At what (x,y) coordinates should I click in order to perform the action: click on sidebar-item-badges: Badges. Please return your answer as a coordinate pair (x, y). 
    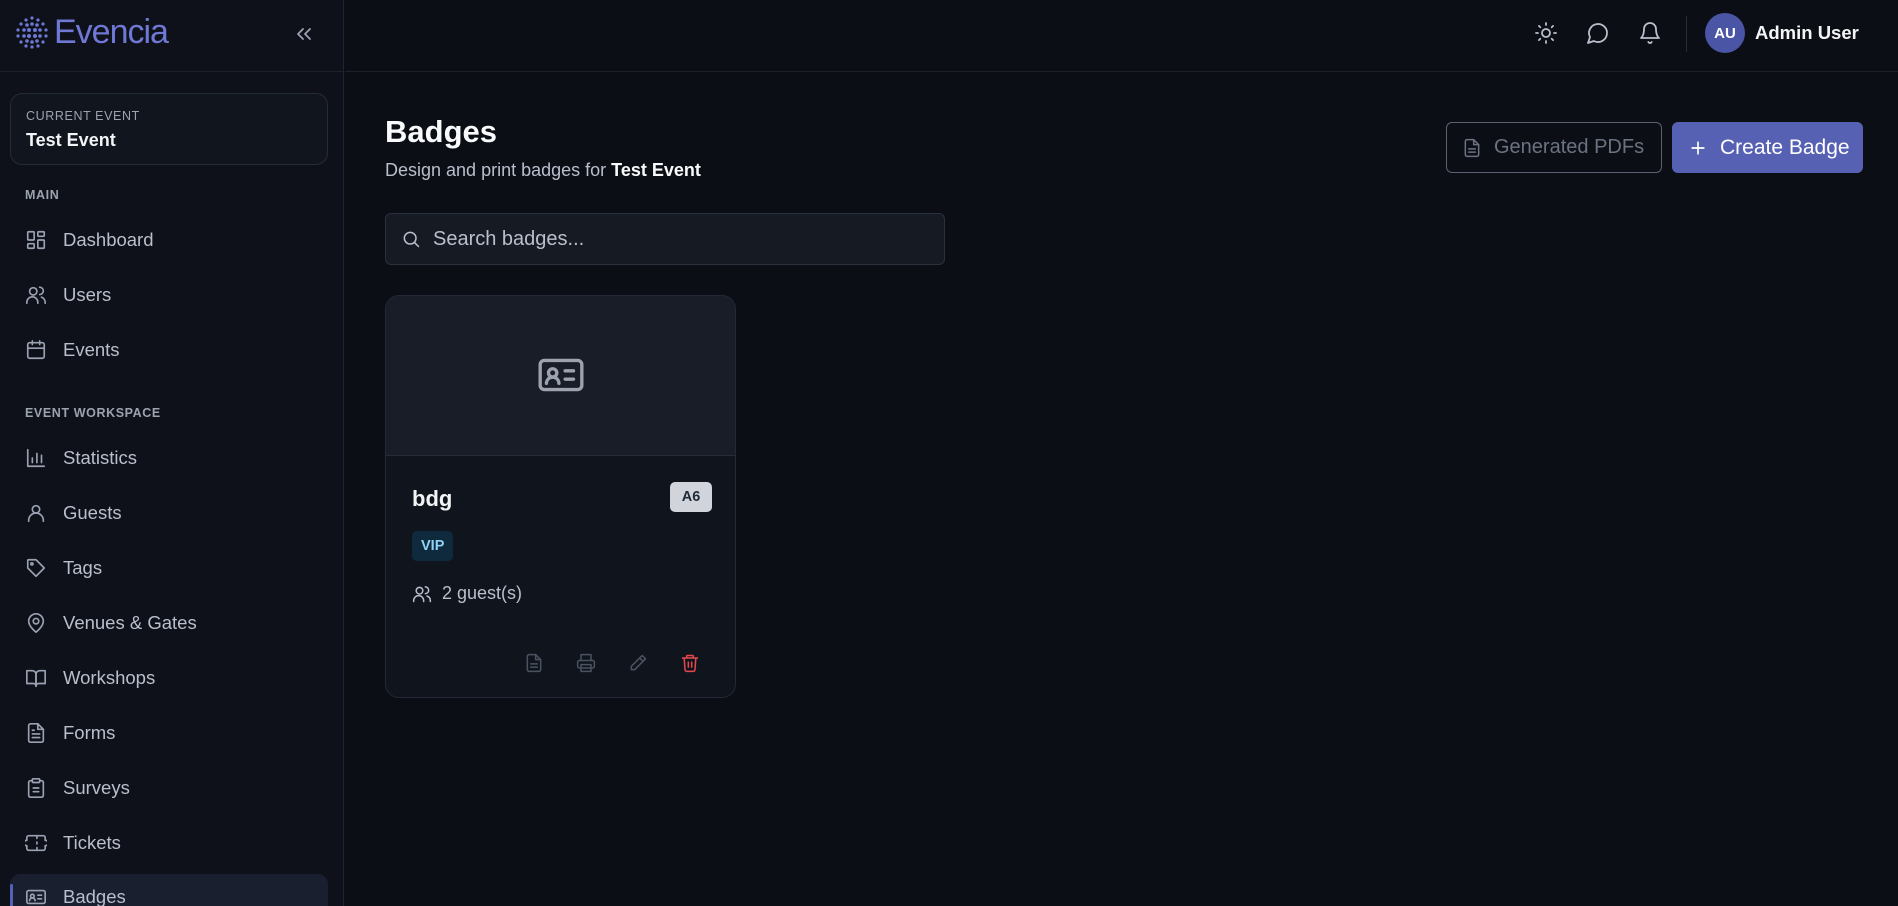
    Looking at the image, I should click on (169, 890).